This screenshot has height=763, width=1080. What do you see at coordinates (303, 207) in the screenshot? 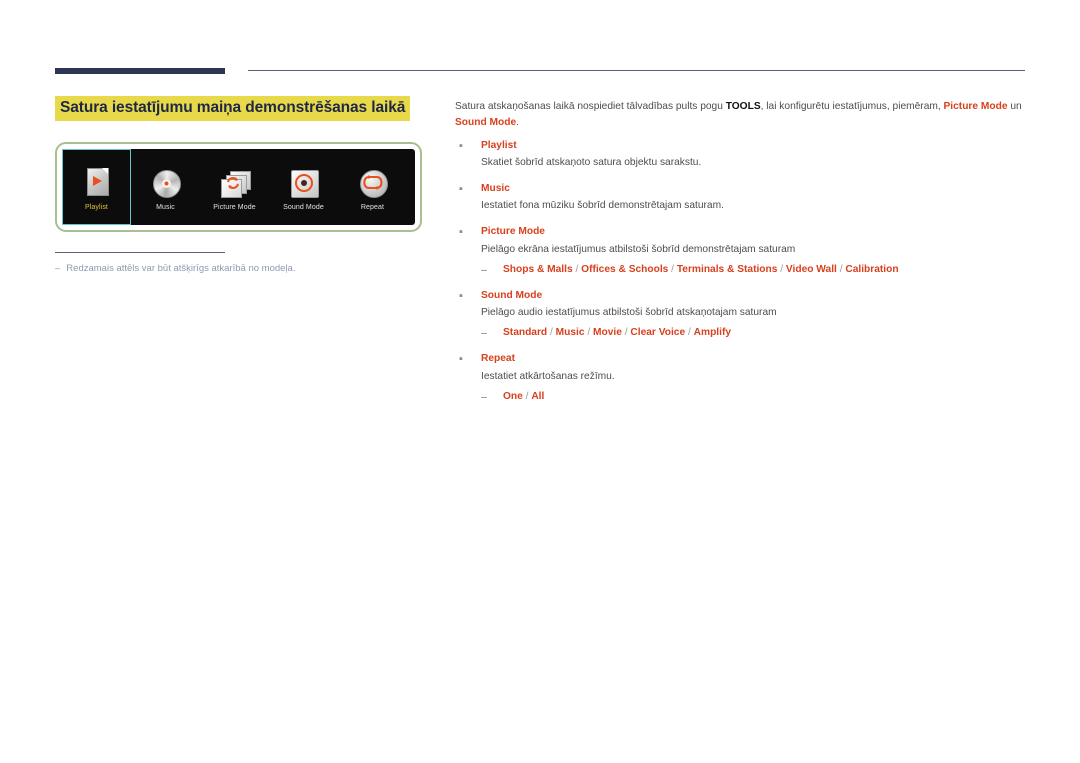
I see `screen-item-label: Sound Mode` at bounding box center [303, 207].